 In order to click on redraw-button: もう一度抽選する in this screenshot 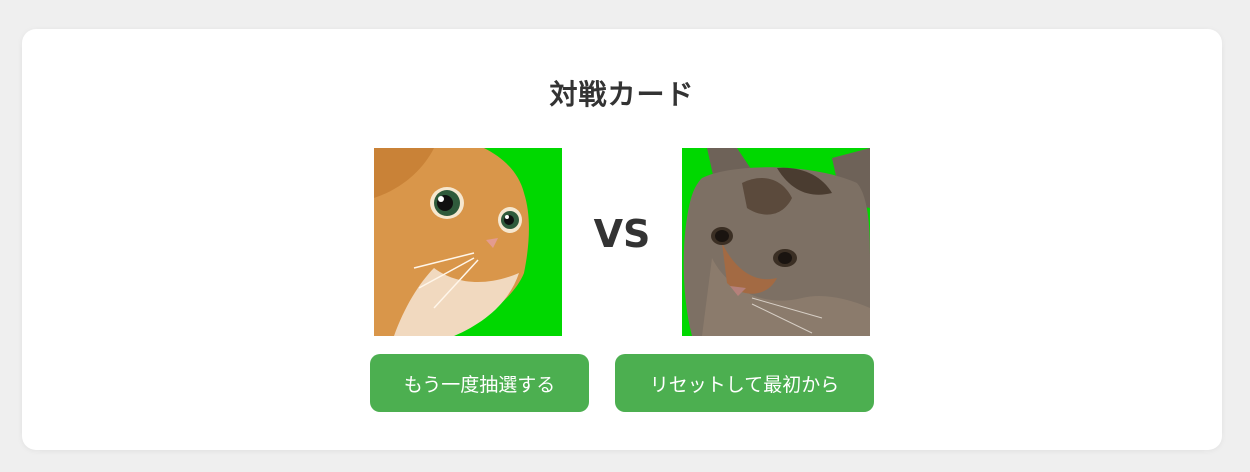, I will do `click(479, 383)`.